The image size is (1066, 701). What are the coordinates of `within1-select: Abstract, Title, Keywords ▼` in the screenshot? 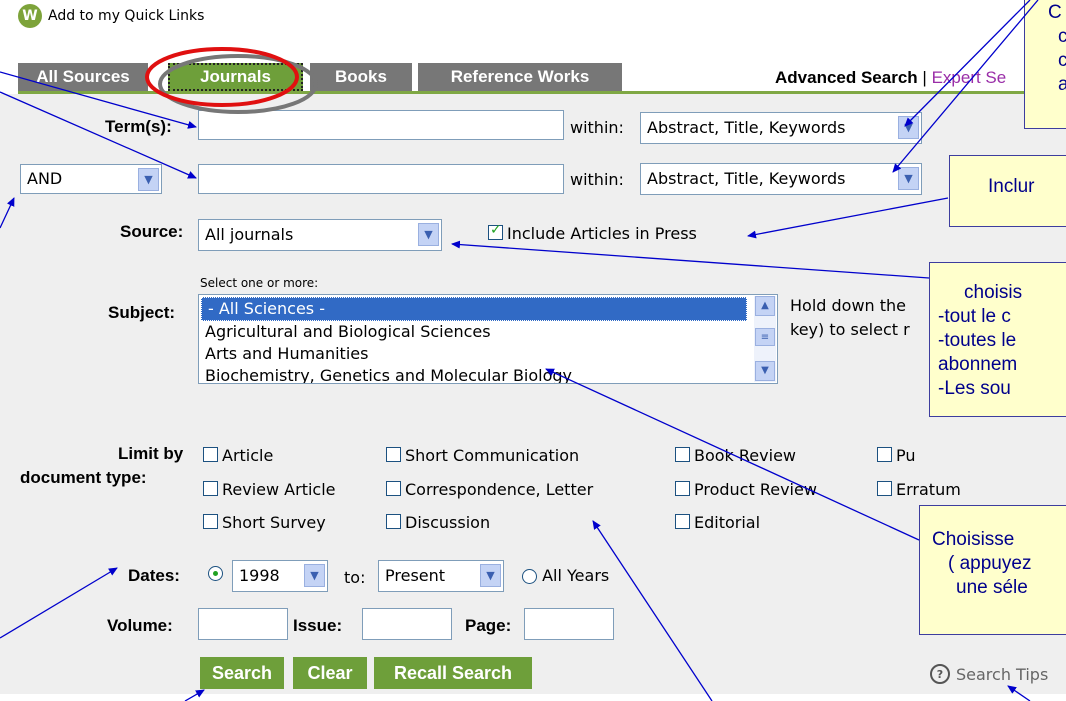 It's located at (781, 128).